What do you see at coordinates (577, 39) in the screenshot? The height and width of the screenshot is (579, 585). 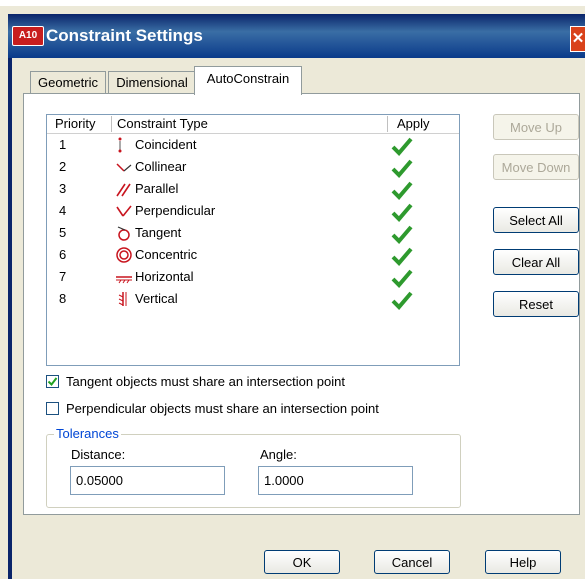 I see `close-icon: ✕` at bounding box center [577, 39].